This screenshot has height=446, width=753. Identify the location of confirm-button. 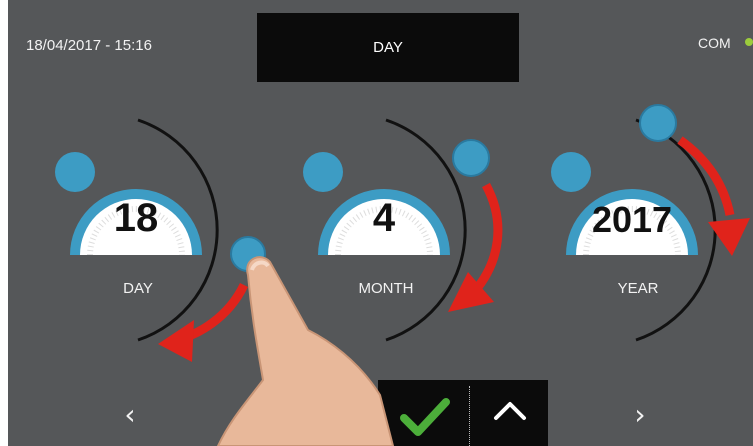
(425, 418).